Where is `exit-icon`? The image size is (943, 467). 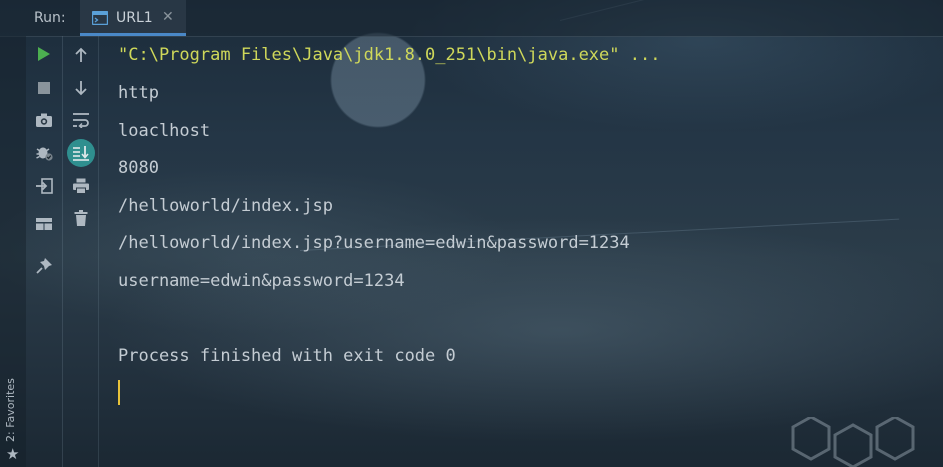 exit-icon is located at coordinates (44, 186).